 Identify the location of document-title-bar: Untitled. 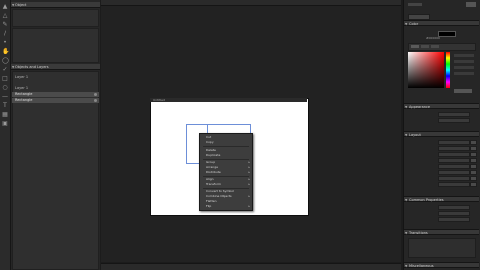
(228, 100).